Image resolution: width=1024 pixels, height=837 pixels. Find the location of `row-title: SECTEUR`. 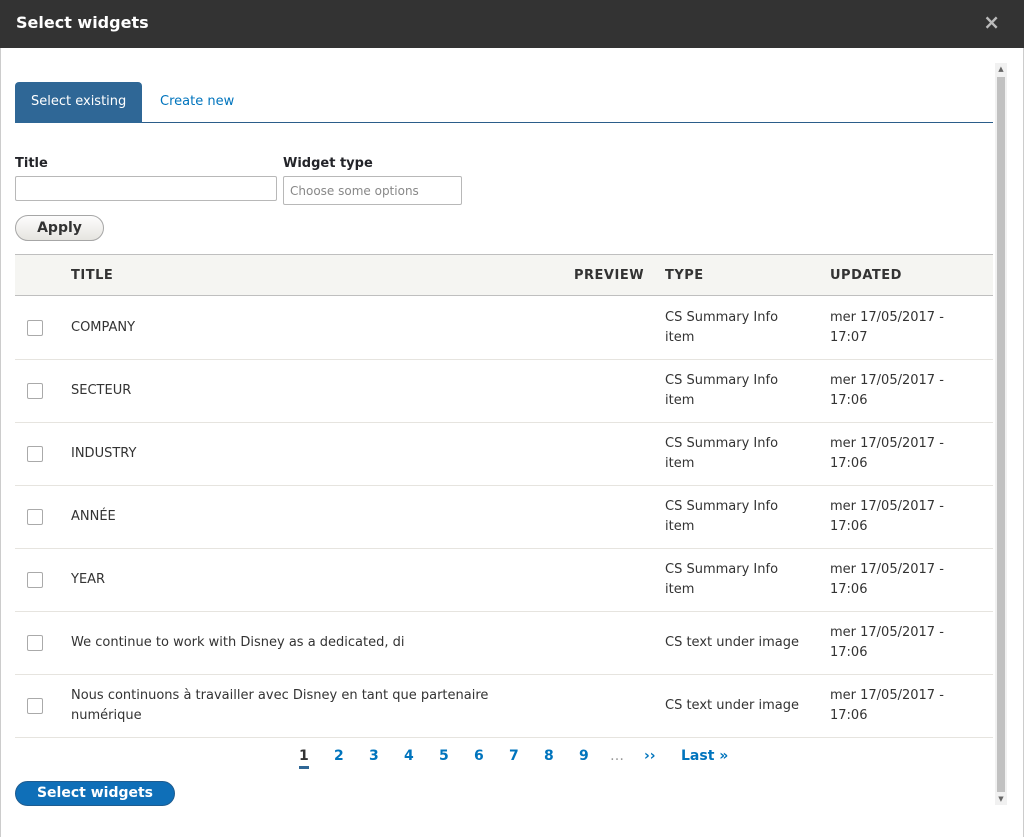

row-title: SECTEUR is located at coordinates (101, 390).